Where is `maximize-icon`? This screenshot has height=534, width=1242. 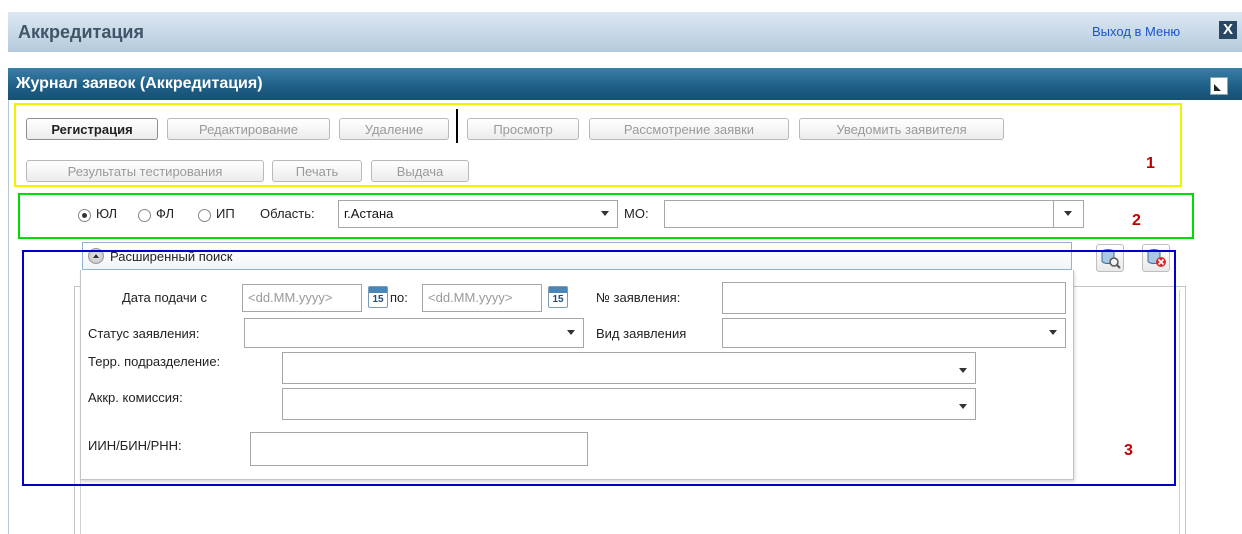
maximize-icon is located at coordinates (1219, 86).